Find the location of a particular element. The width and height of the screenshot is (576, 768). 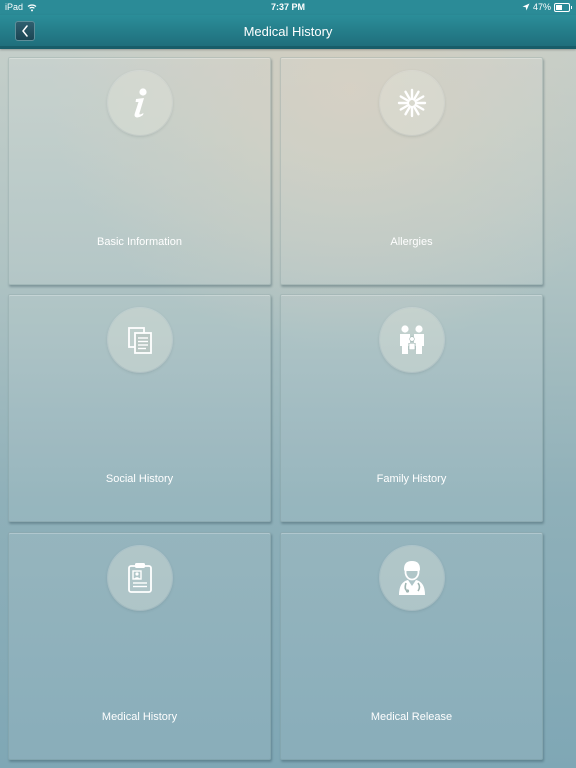

clipboard-profile-icon is located at coordinates (140, 578).